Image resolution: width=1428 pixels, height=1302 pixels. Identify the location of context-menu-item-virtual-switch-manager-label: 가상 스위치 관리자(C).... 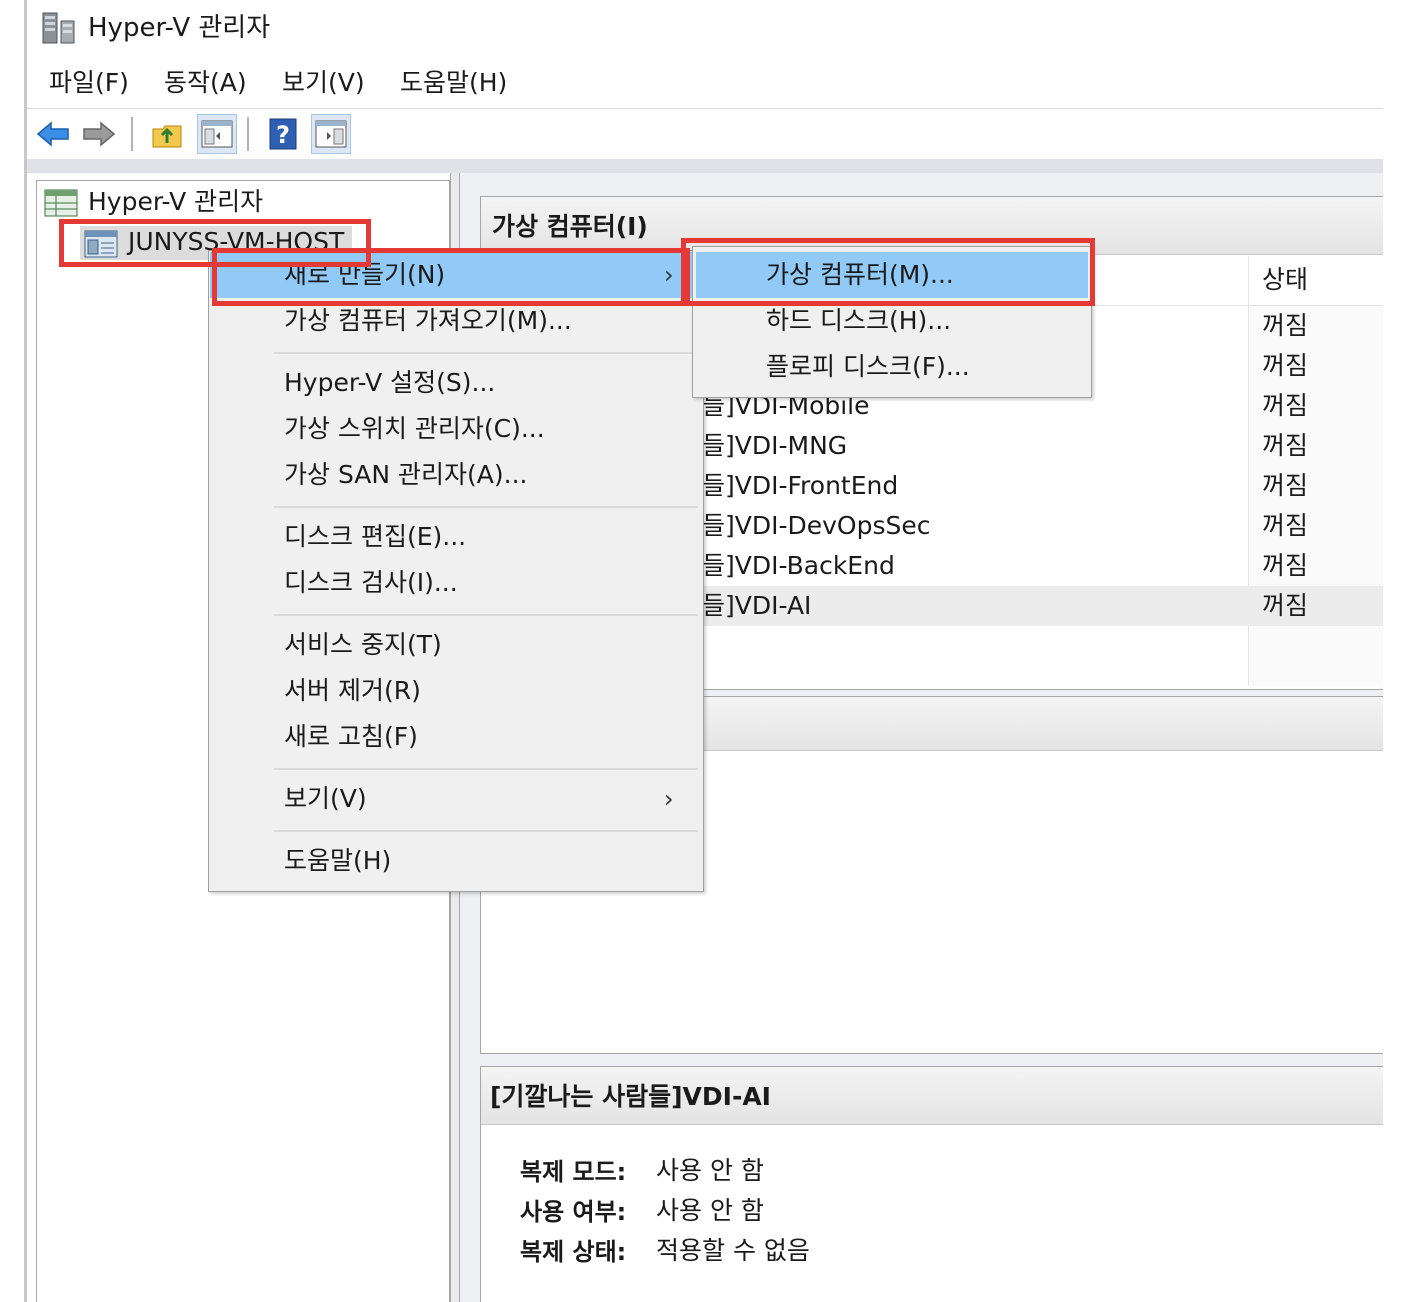
(414, 428).